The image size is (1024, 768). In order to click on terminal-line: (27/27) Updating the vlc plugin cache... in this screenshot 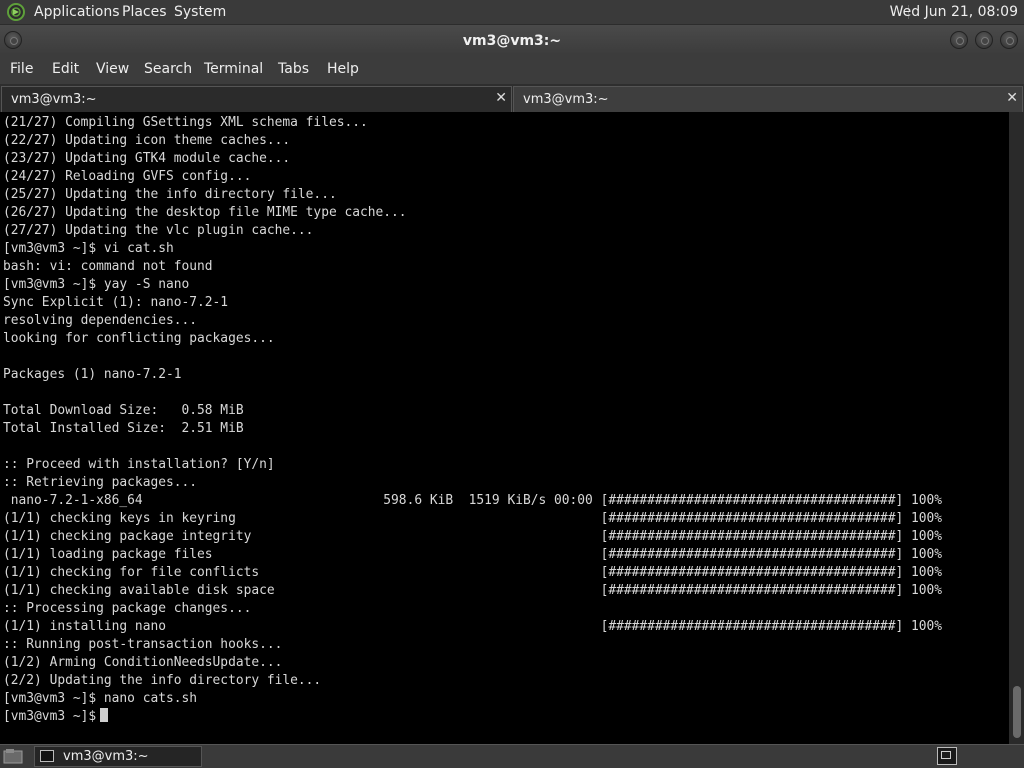, I will do `click(158, 230)`.